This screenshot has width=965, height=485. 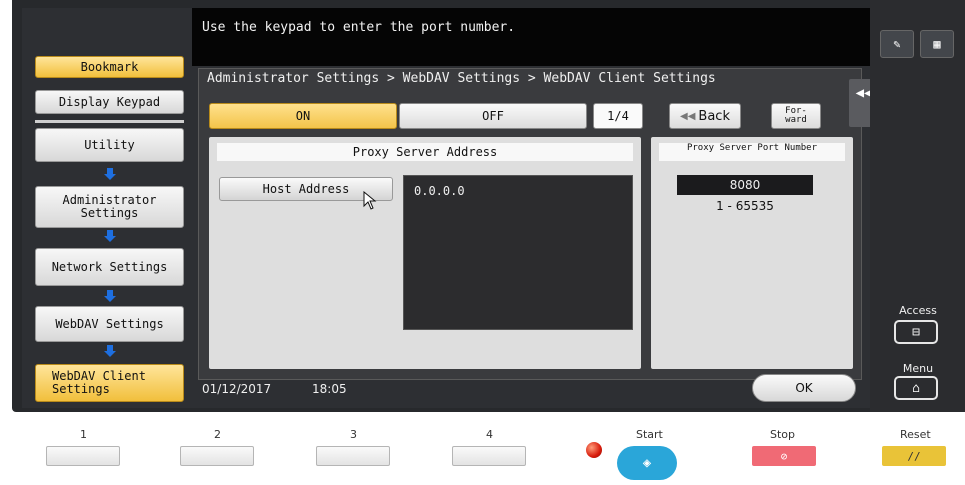 I want to click on ok-button: OK, so click(x=804, y=388).